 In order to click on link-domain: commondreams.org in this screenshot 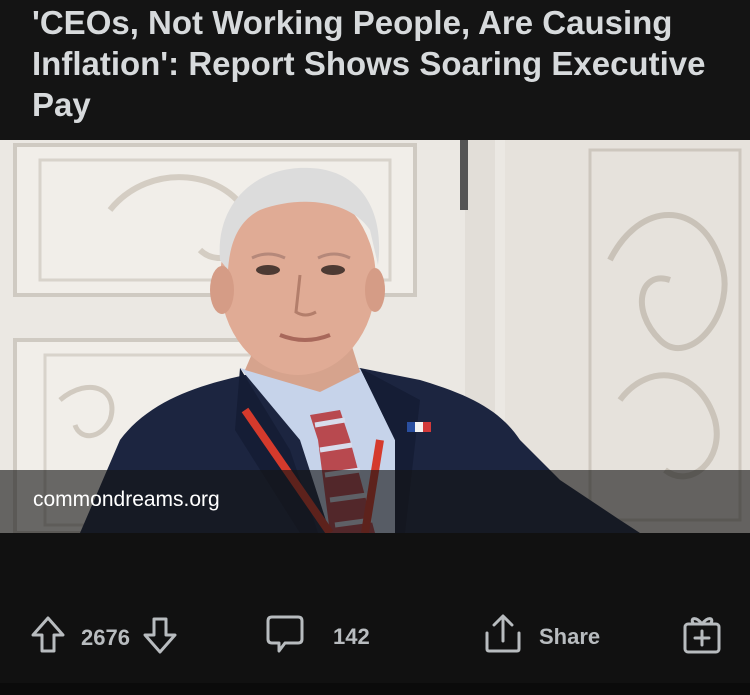, I will do `click(126, 500)`.